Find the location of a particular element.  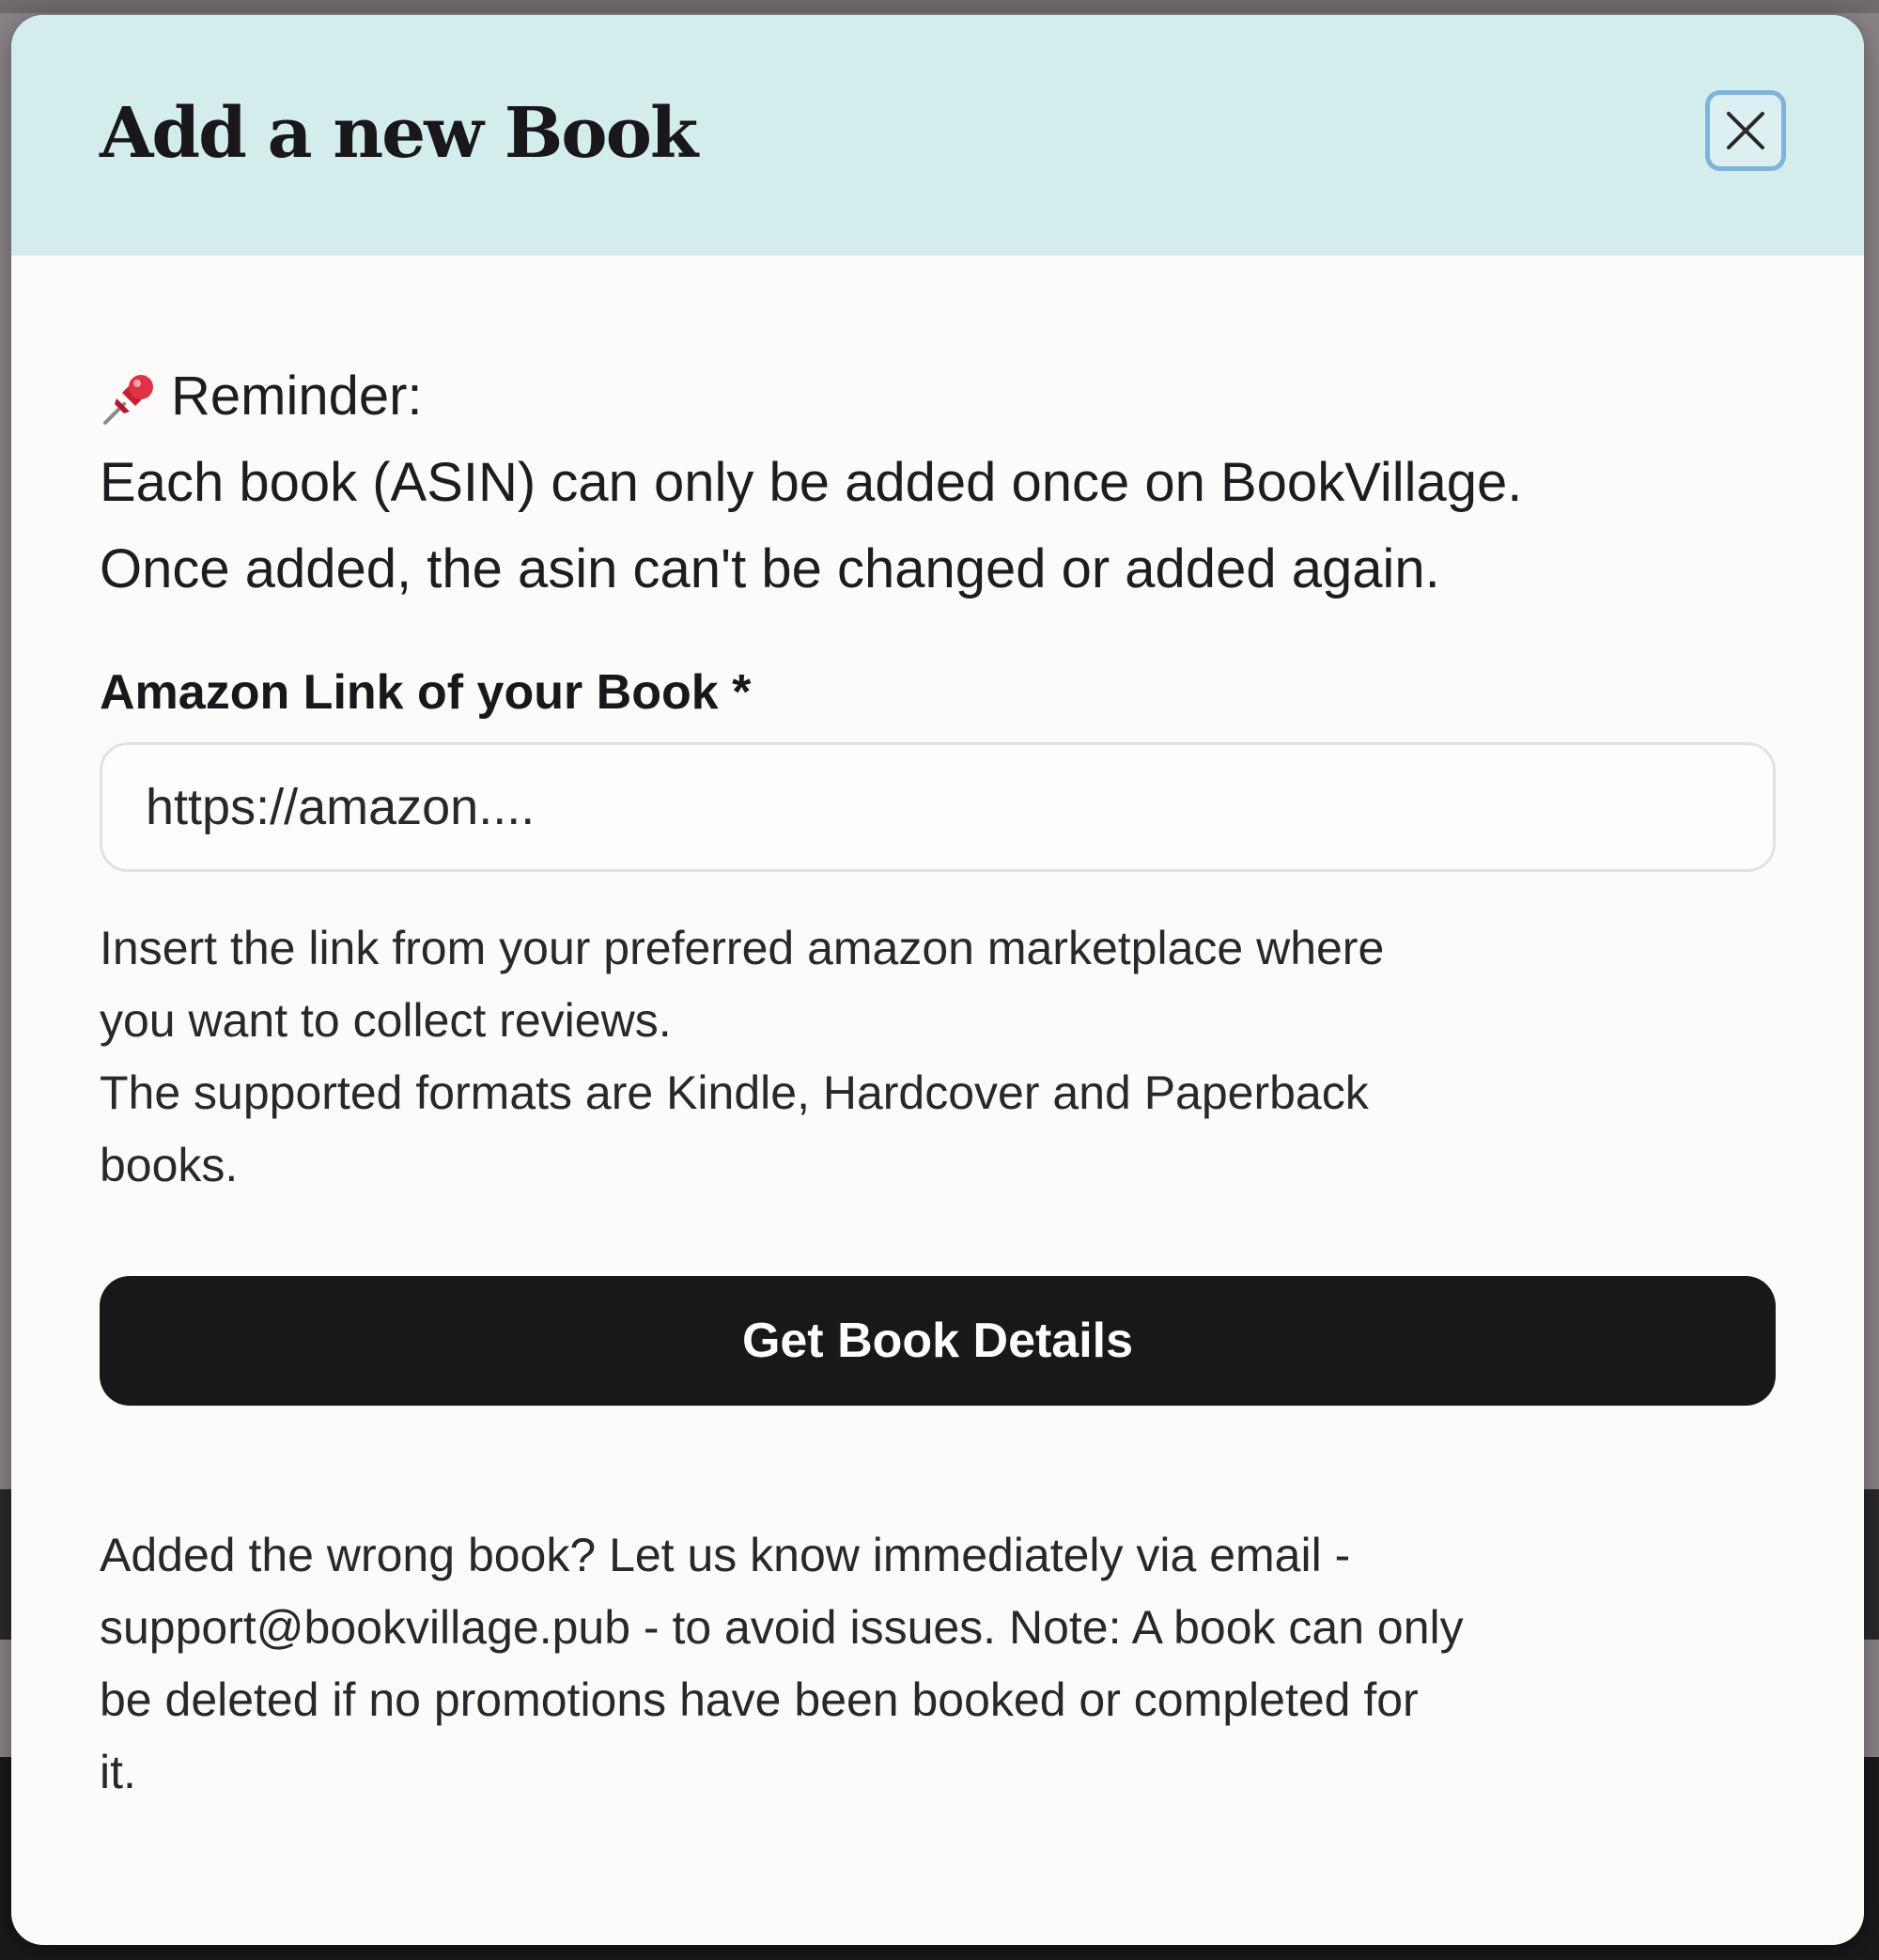

amazon-link-label: Amazon Link of your Book * is located at coordinates (426, 692).